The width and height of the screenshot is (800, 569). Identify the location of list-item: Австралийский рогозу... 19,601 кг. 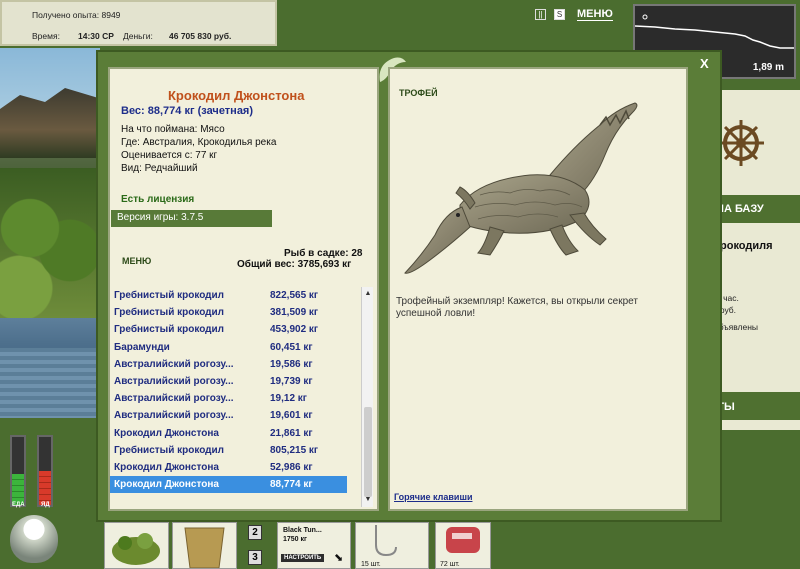
(228, 415).